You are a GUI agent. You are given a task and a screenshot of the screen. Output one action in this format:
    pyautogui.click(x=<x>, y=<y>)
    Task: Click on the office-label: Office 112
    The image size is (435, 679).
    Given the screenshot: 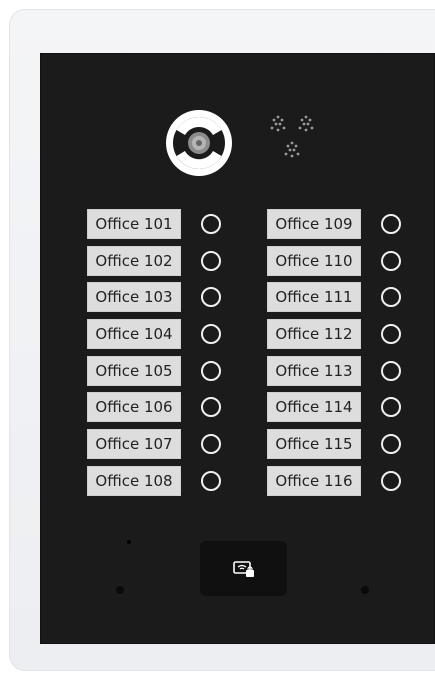 What is the action you would take?
    pyautogui.click(x=314, y=334)
    